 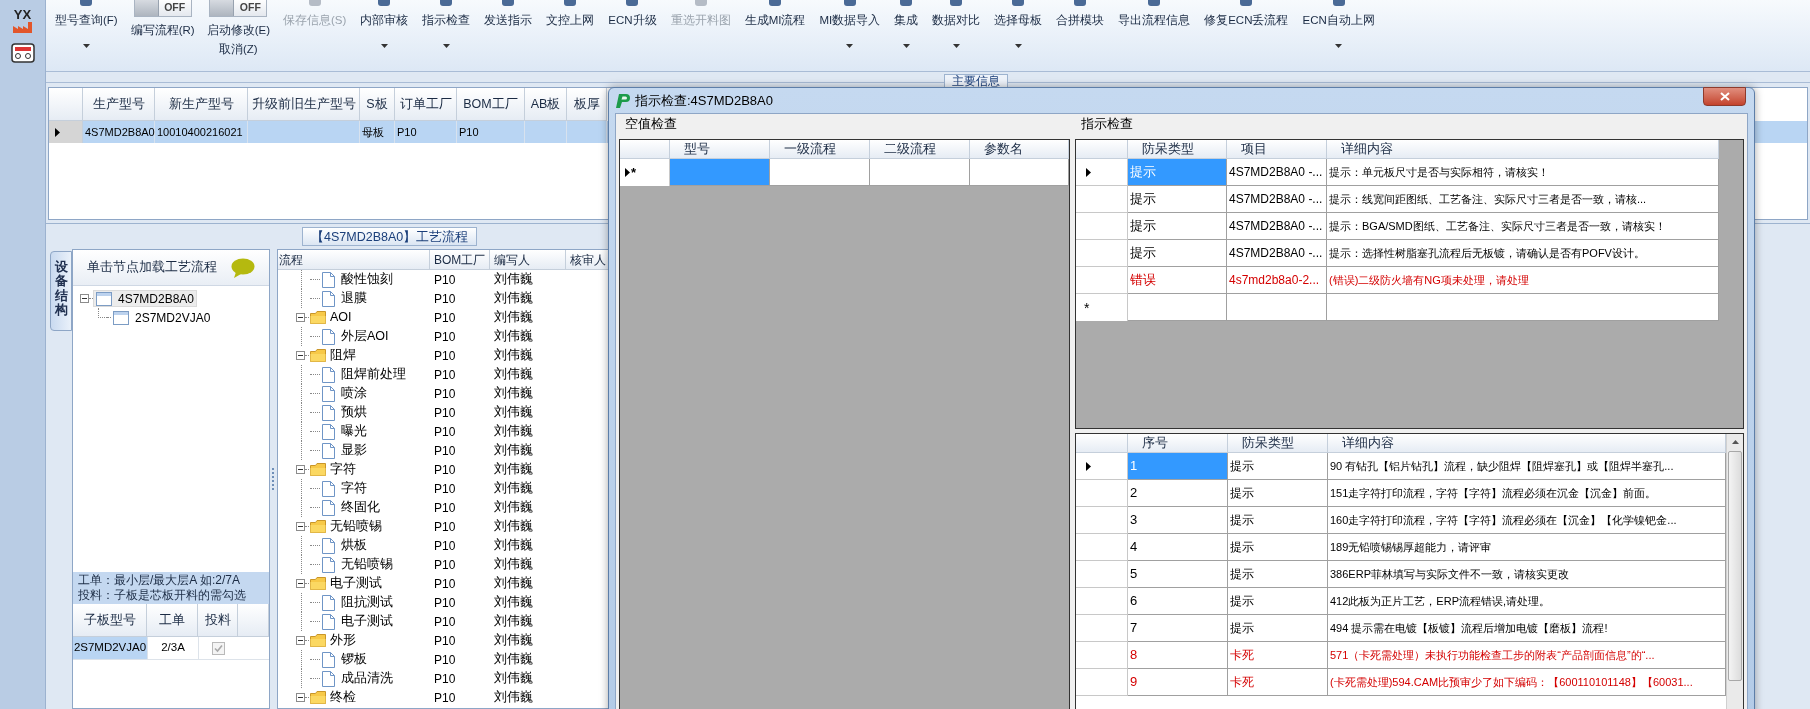 What do you see at coordinates (377, 104) in the screenshot?
I see `column-header: S板` at bounding box center [377, 104].